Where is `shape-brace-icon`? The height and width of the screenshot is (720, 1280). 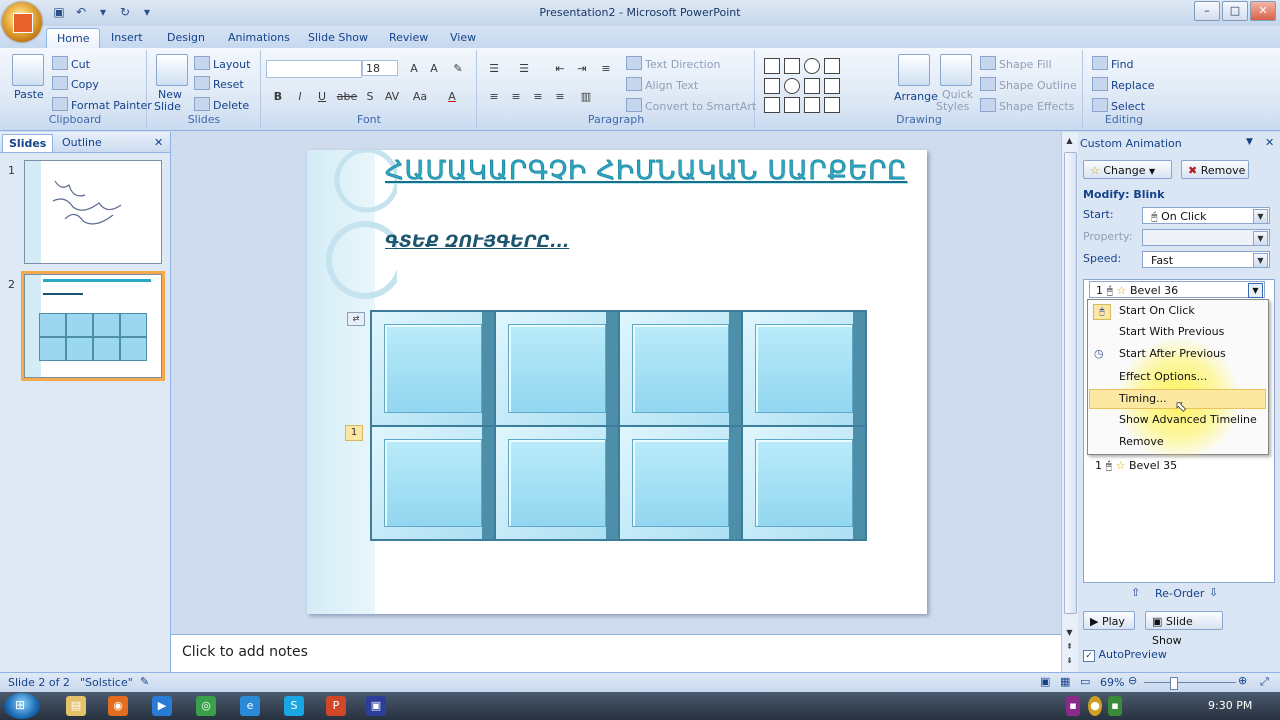 shape-brace-icon is located at coordinates (832, 105).